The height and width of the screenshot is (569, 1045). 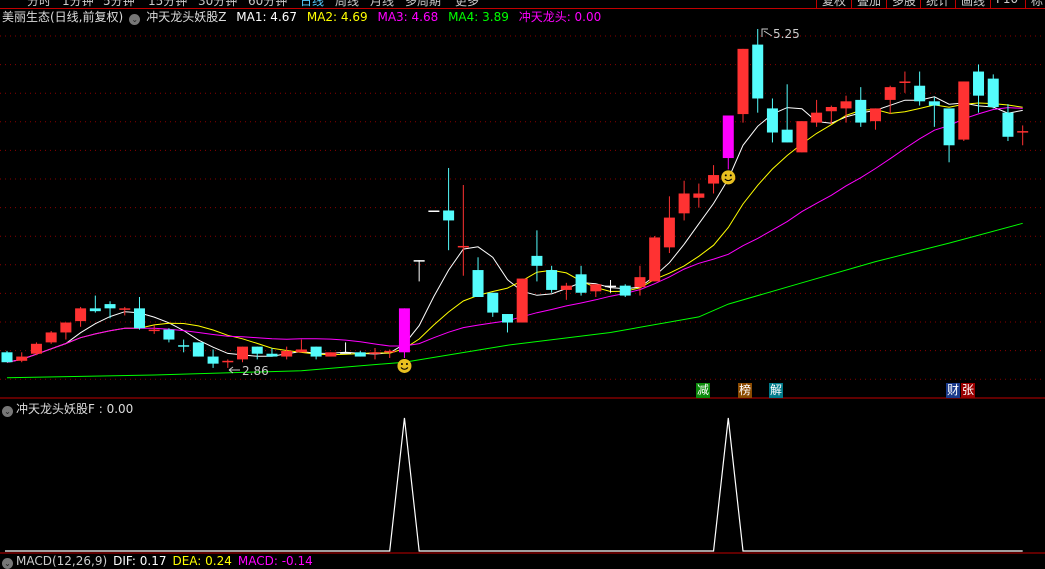 I want to click on macd-name: MACD(12,26,9), so click(x=61, y=561).